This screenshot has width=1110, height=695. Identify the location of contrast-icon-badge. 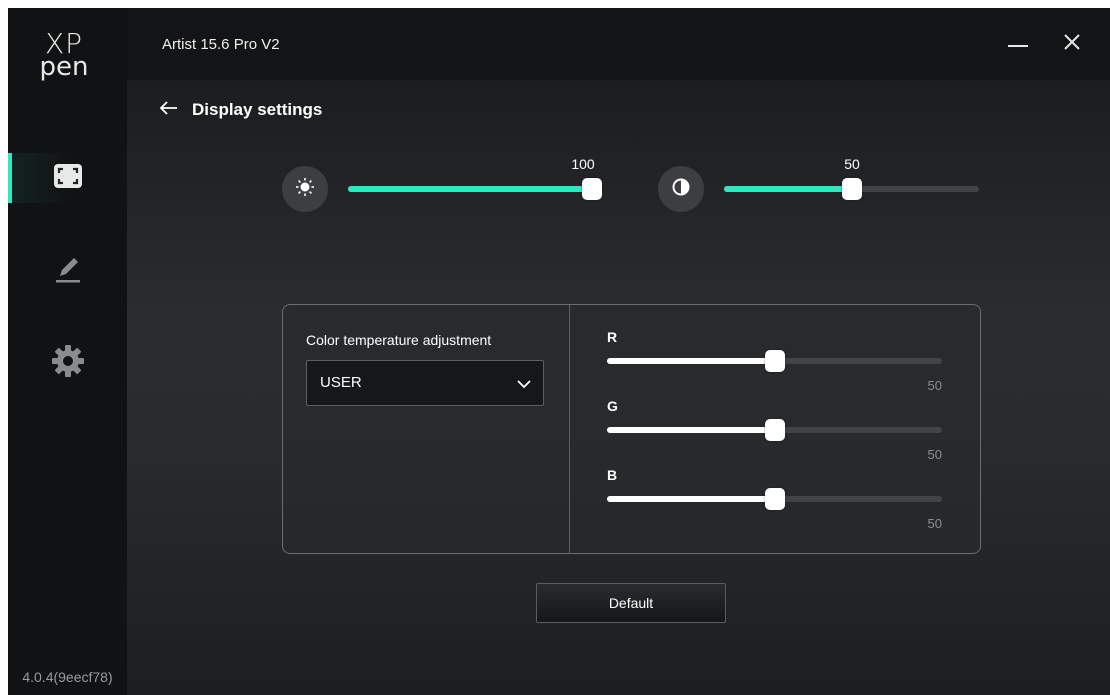
(681, 189).